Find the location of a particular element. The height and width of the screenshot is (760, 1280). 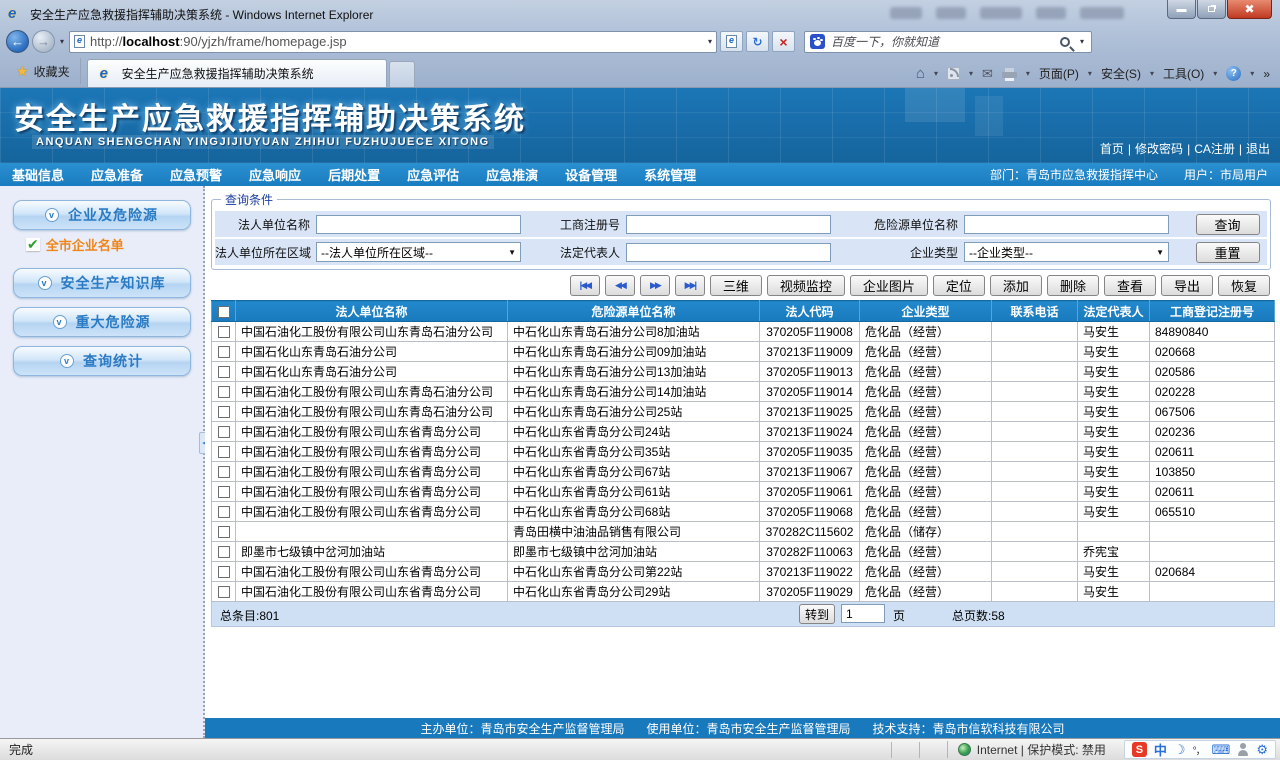

fullwidth-moon-icon: ☽ is located at coordinates (1180, 750).